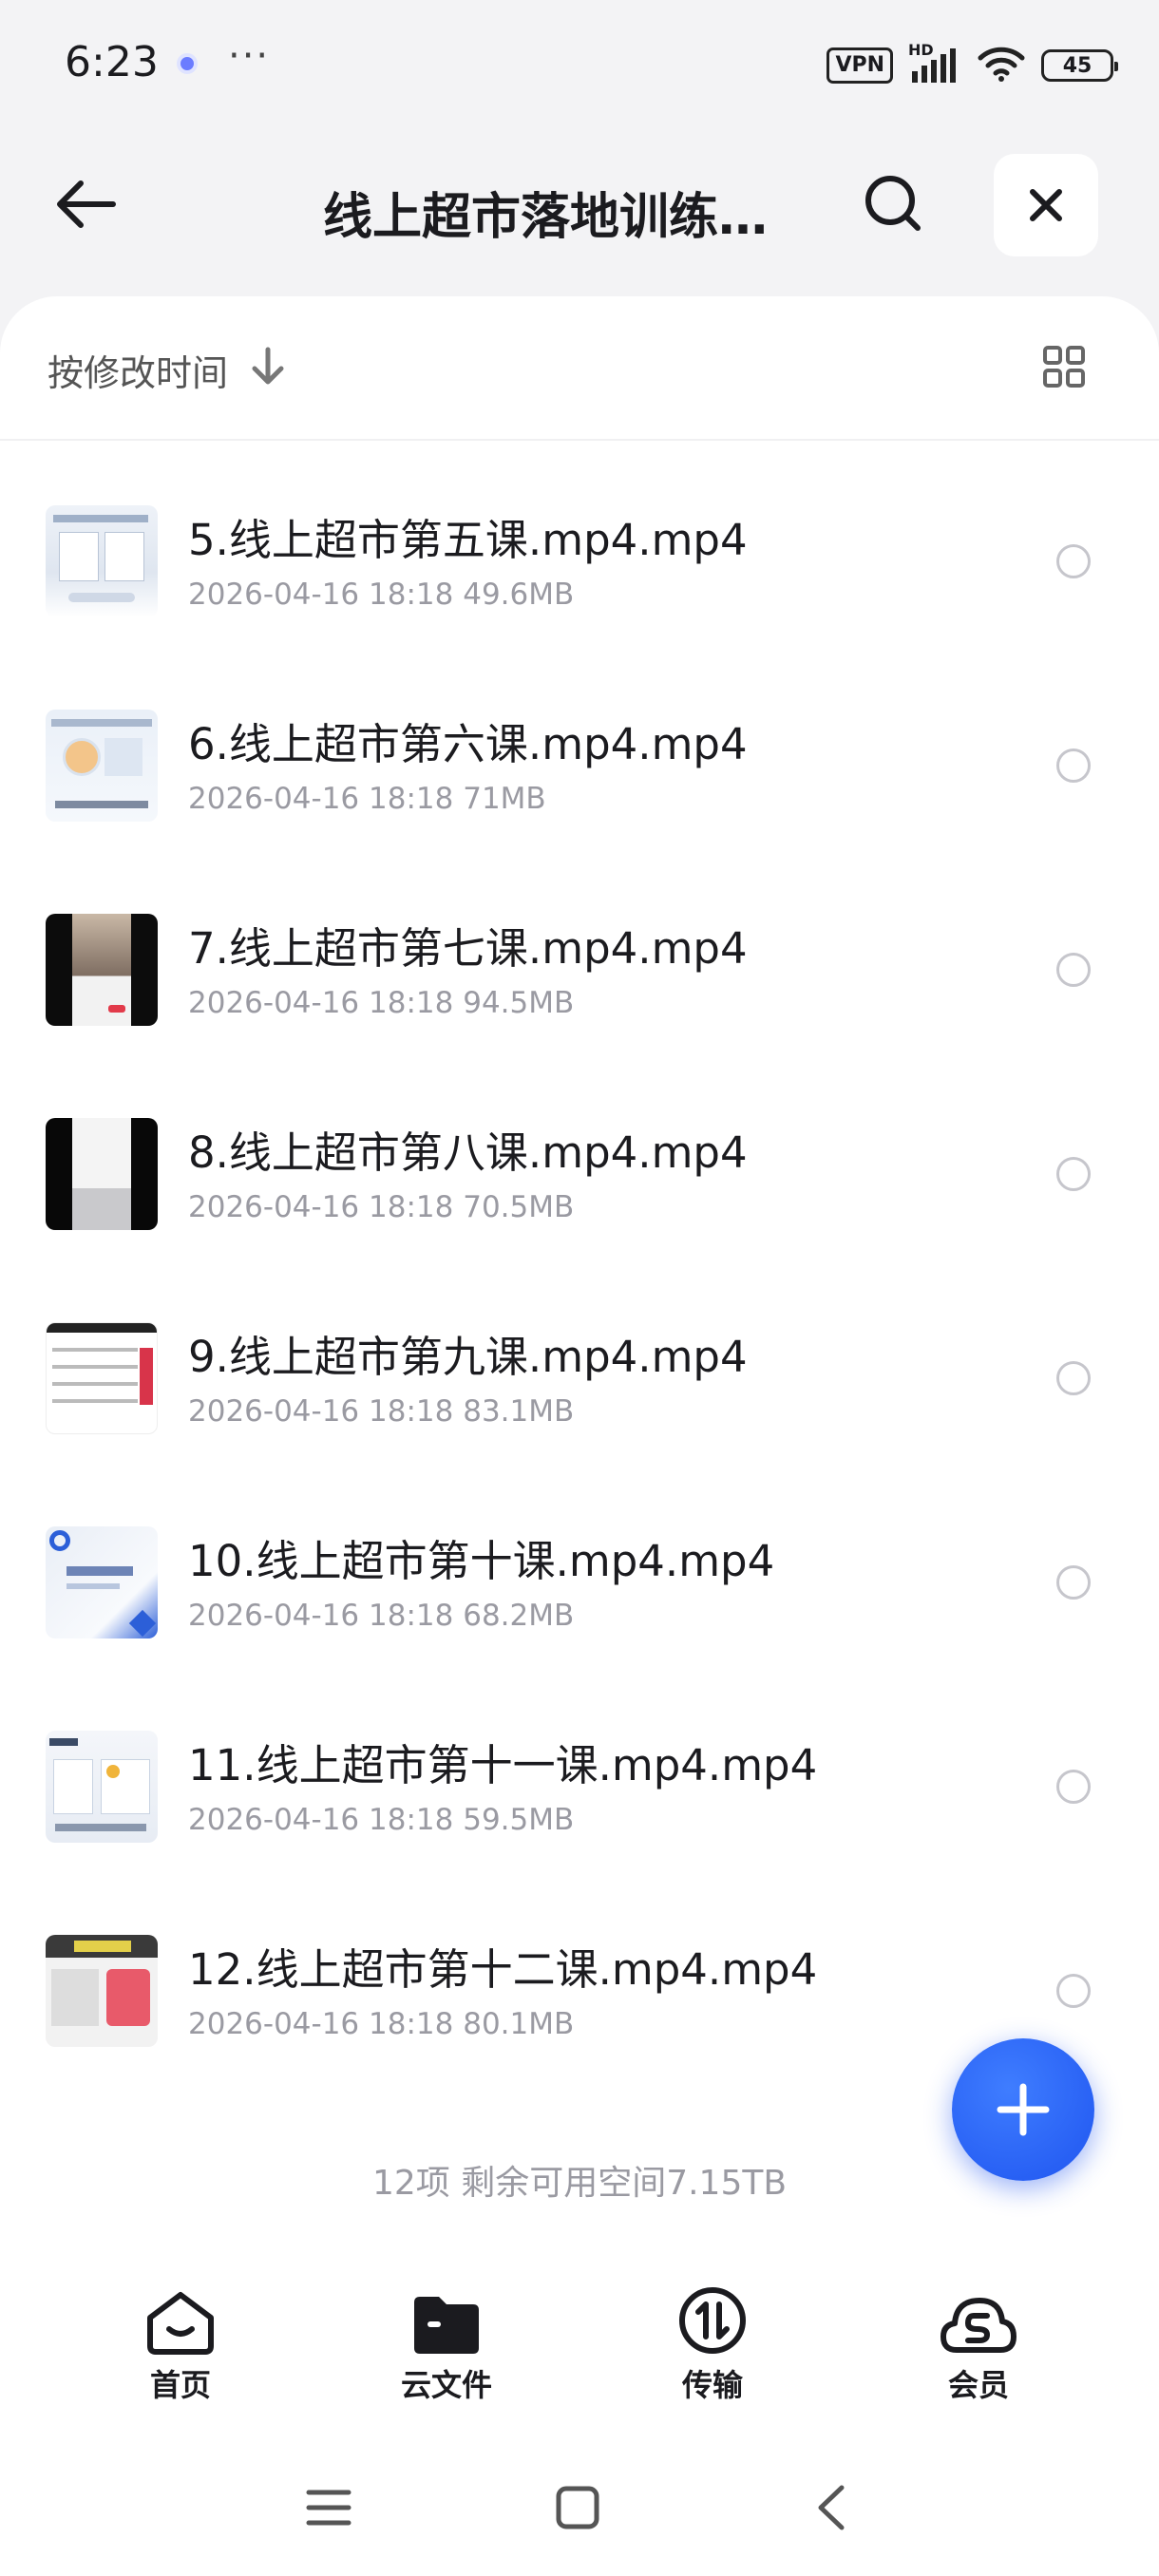  I want to click on sort-bar: 按修改时间, so click(579, 368).